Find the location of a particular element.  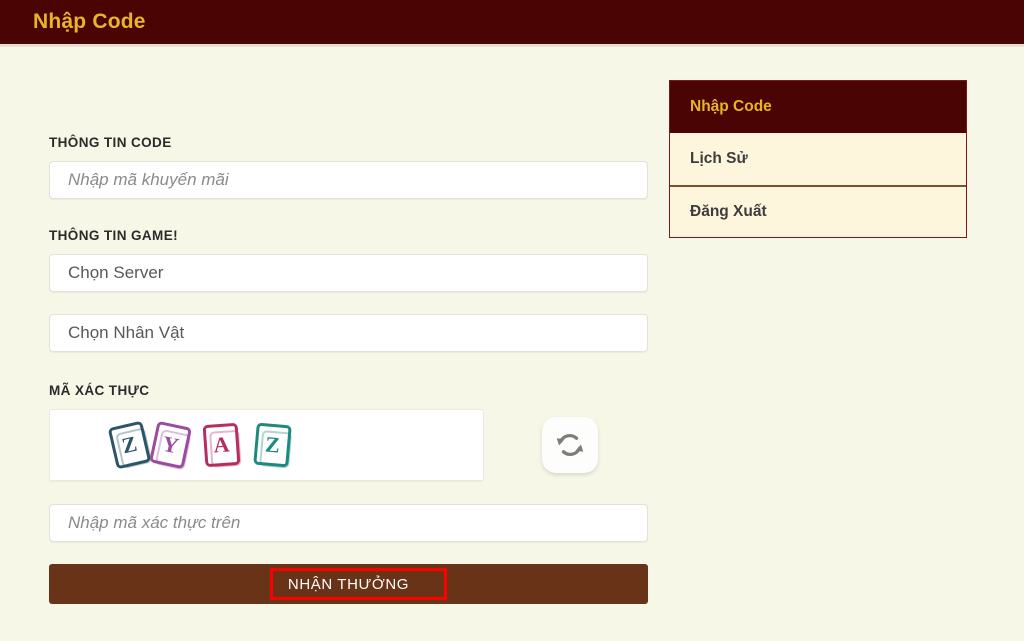

refresh-icon is located at coordinates (570, 445).